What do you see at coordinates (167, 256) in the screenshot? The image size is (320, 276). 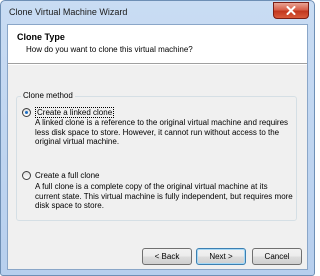 I see `back-button: < Back` at bounding box center [167, 256].